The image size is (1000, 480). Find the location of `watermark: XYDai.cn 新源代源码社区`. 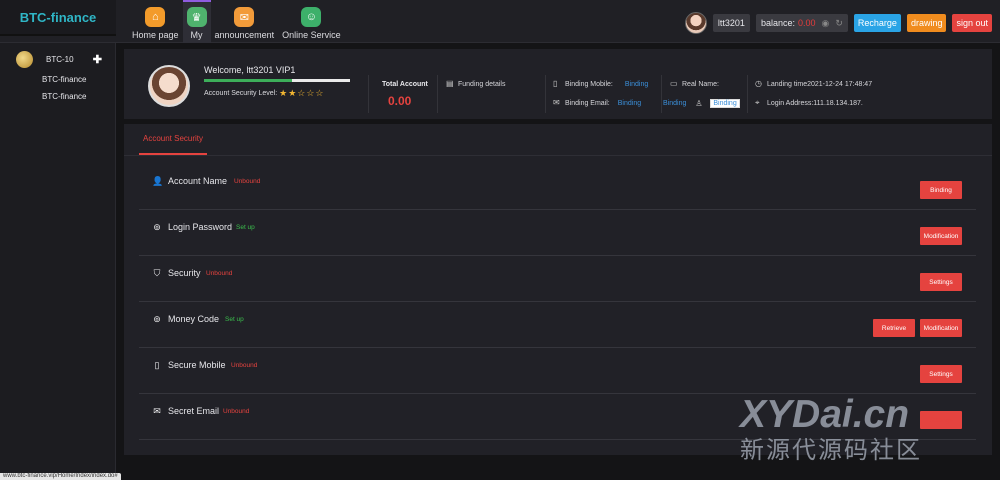

watermark: XYDai.cn 新源代源码社区 is located at coordinates (847, 430).